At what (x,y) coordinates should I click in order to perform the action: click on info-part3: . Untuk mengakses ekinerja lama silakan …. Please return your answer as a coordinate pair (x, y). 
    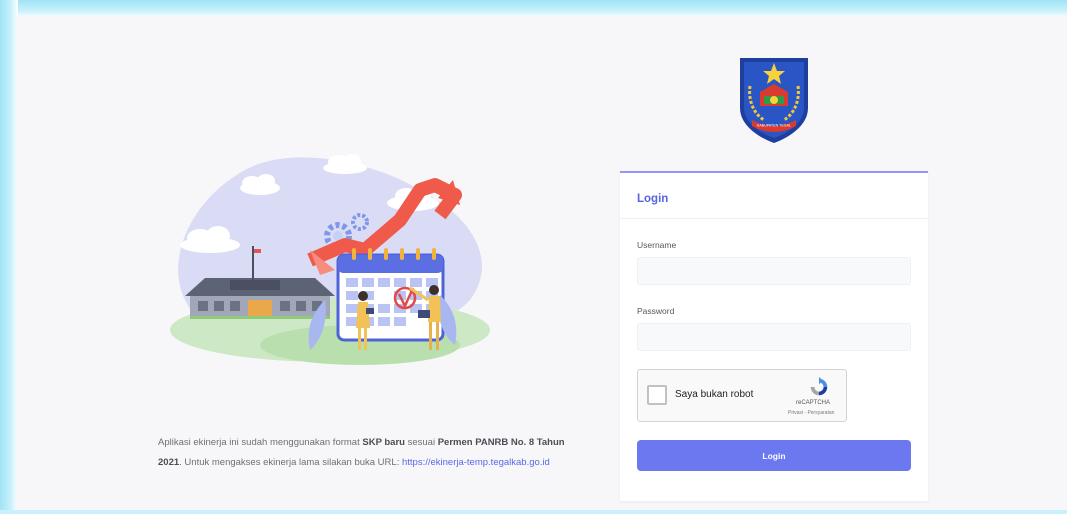
    Looking at the image, I should click on (290, 462).